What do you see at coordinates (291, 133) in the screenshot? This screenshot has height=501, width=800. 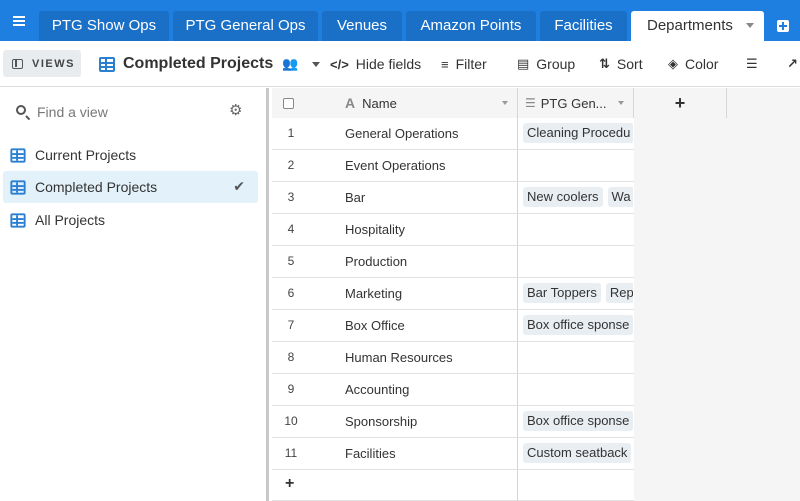 I see `row-number: 1` at bounding box center [291, 133].